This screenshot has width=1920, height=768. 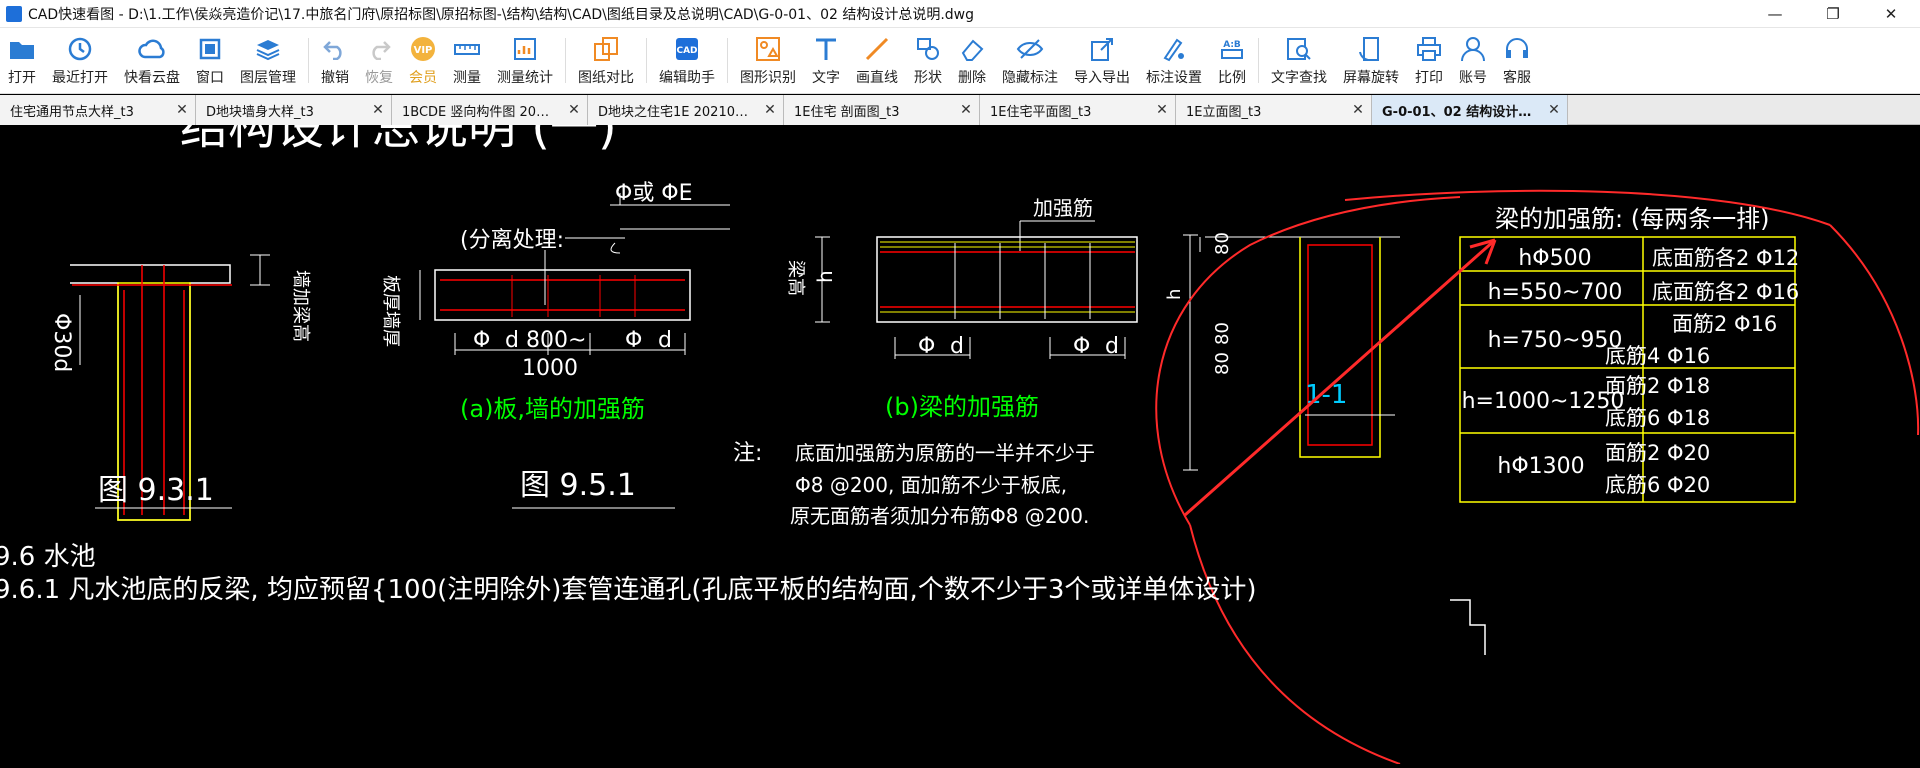 What do you see at coordinates (931, 485) in the screenshot?
I see `note-line2: Φ8 @200, 面加筋不少于板底,` at bounding box center [931, 485].